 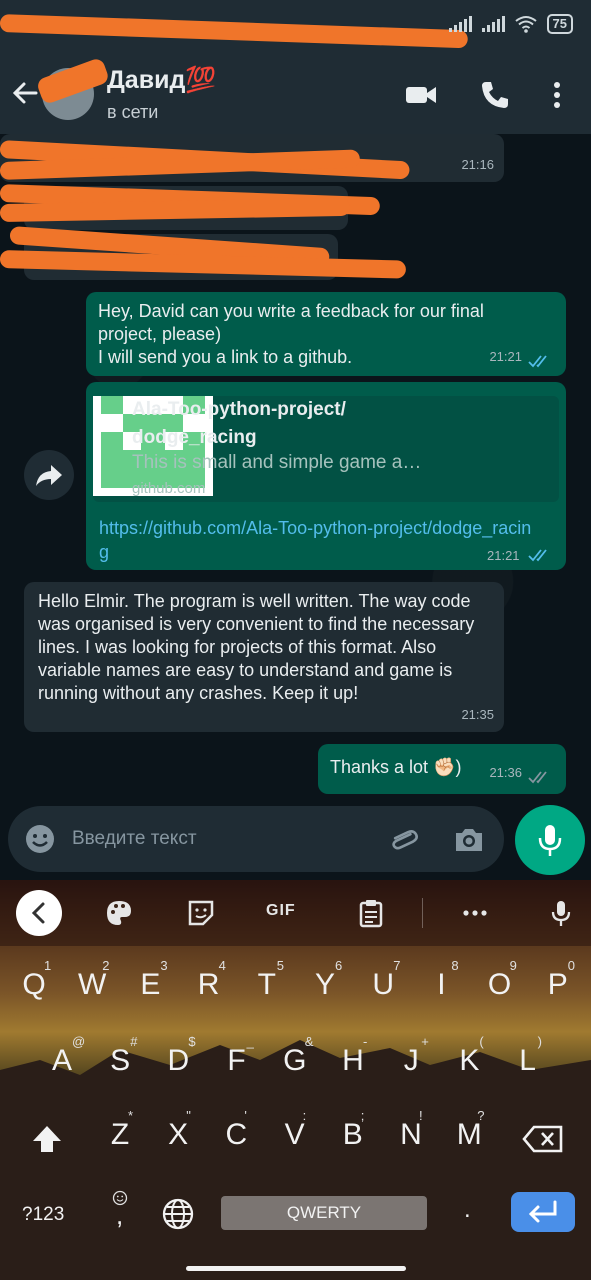 I want to click on redaction-scribble, so click(x=234, y=31).